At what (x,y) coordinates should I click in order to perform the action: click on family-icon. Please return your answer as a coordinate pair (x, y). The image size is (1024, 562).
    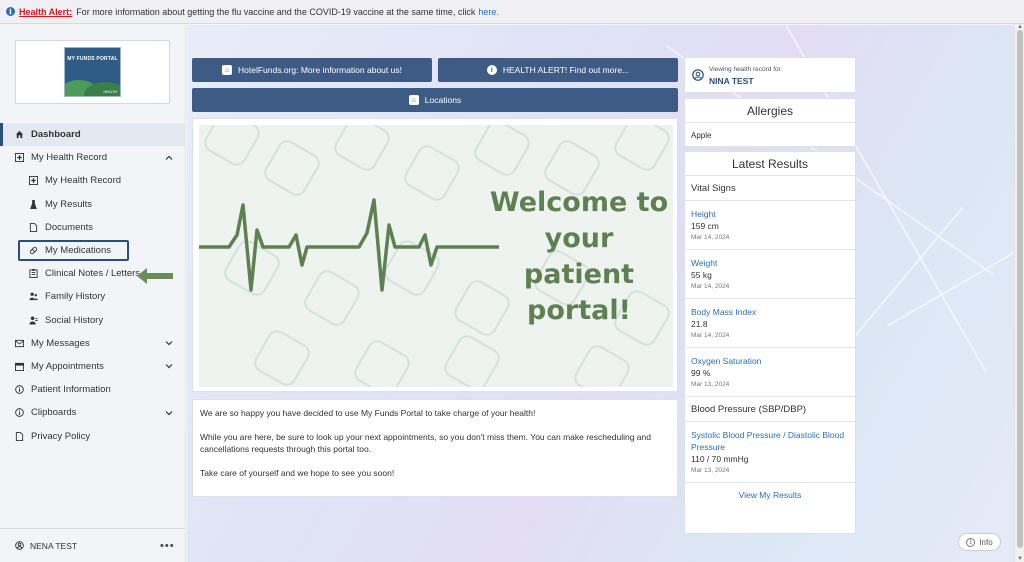
    Looking at the image, I should click on (33, 296).